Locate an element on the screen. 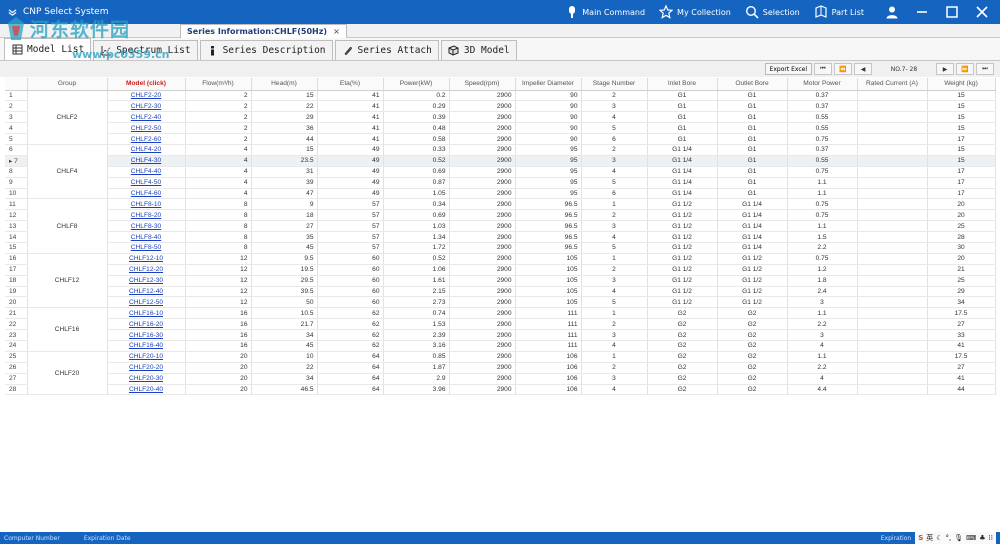 The width and height of the screenshot is (1000, 544). cell-power: 0.48 is located at coordinates (416, 128).